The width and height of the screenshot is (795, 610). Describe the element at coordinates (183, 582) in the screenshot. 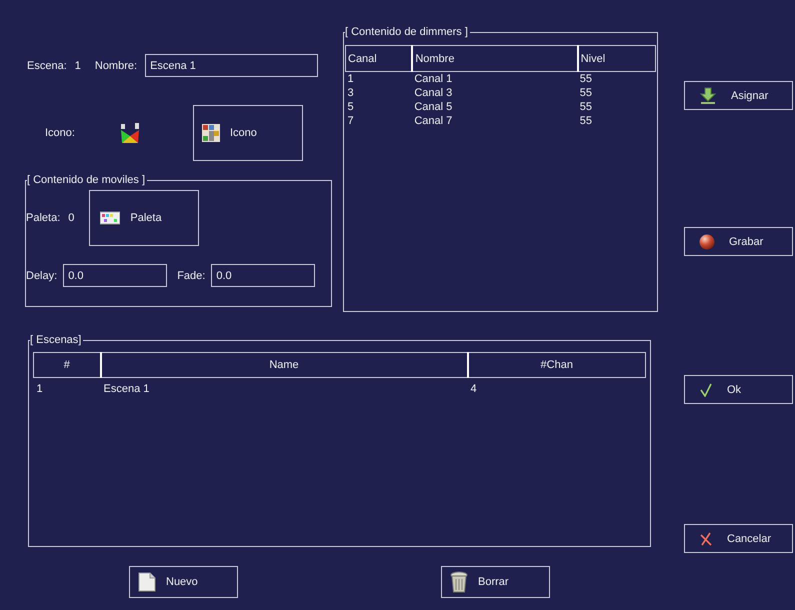

I see `new-button: Nuevo` at that location.